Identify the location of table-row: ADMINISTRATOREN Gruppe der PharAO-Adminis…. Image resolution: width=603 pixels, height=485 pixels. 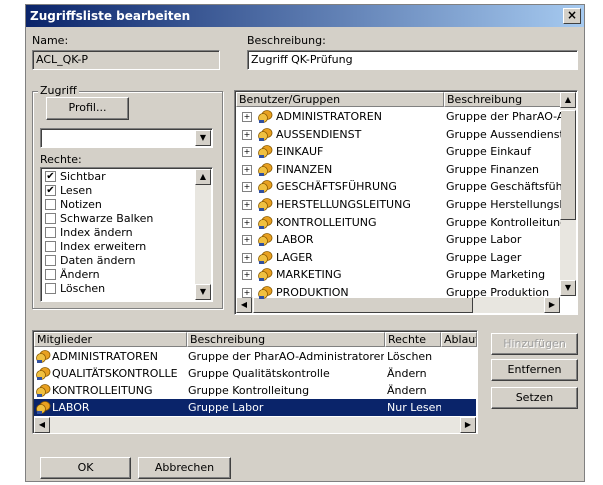
(255, 356).